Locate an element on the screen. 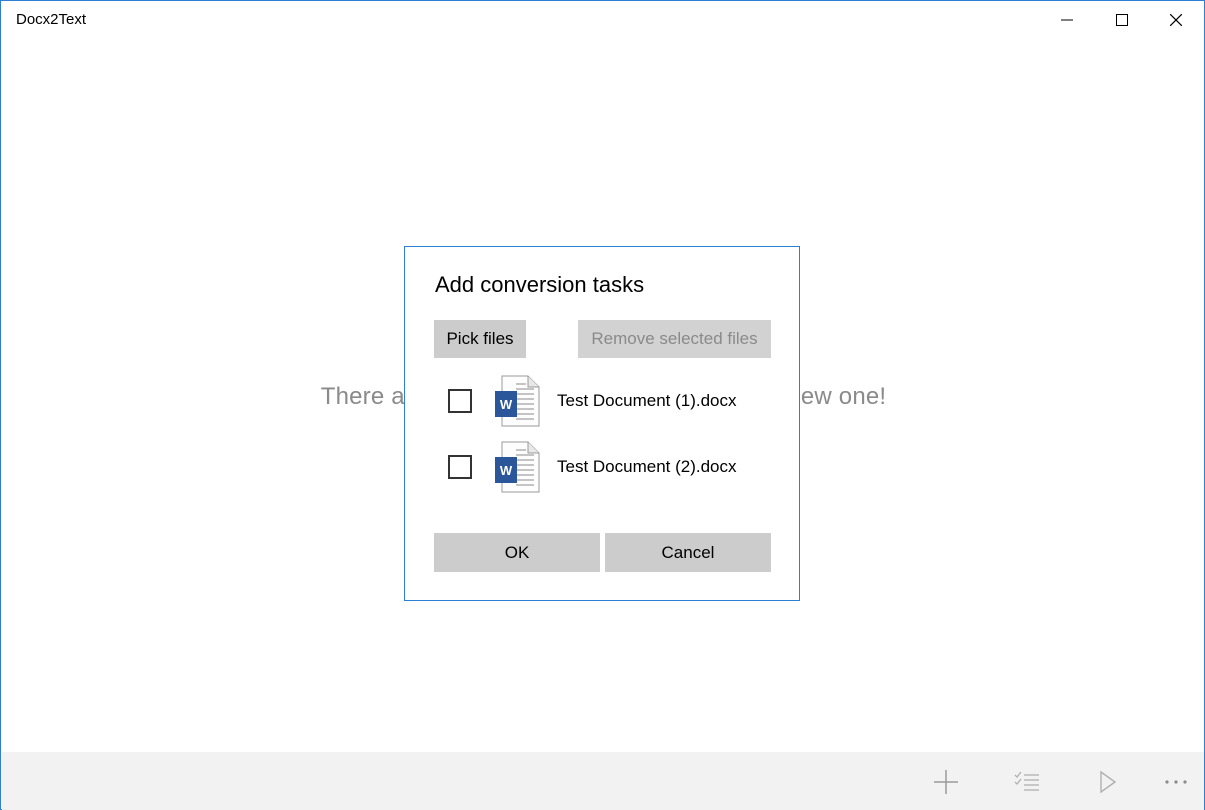 This screenshot has width=1205, height=810. file-list-item: W Test Document (1).docx is located at coordinates (605, 401).